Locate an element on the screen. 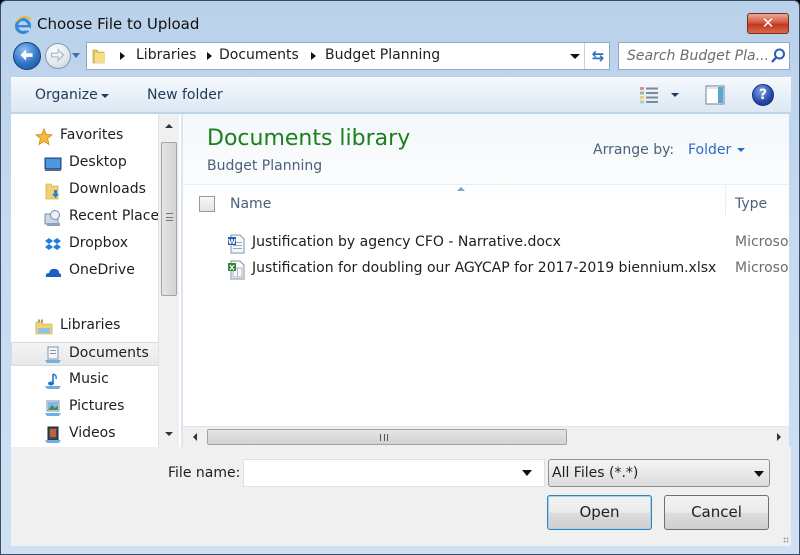 Image resolution: width=800 pixels, height=555 pixels. resize-grip-icon is located at coordinates (786, 540).